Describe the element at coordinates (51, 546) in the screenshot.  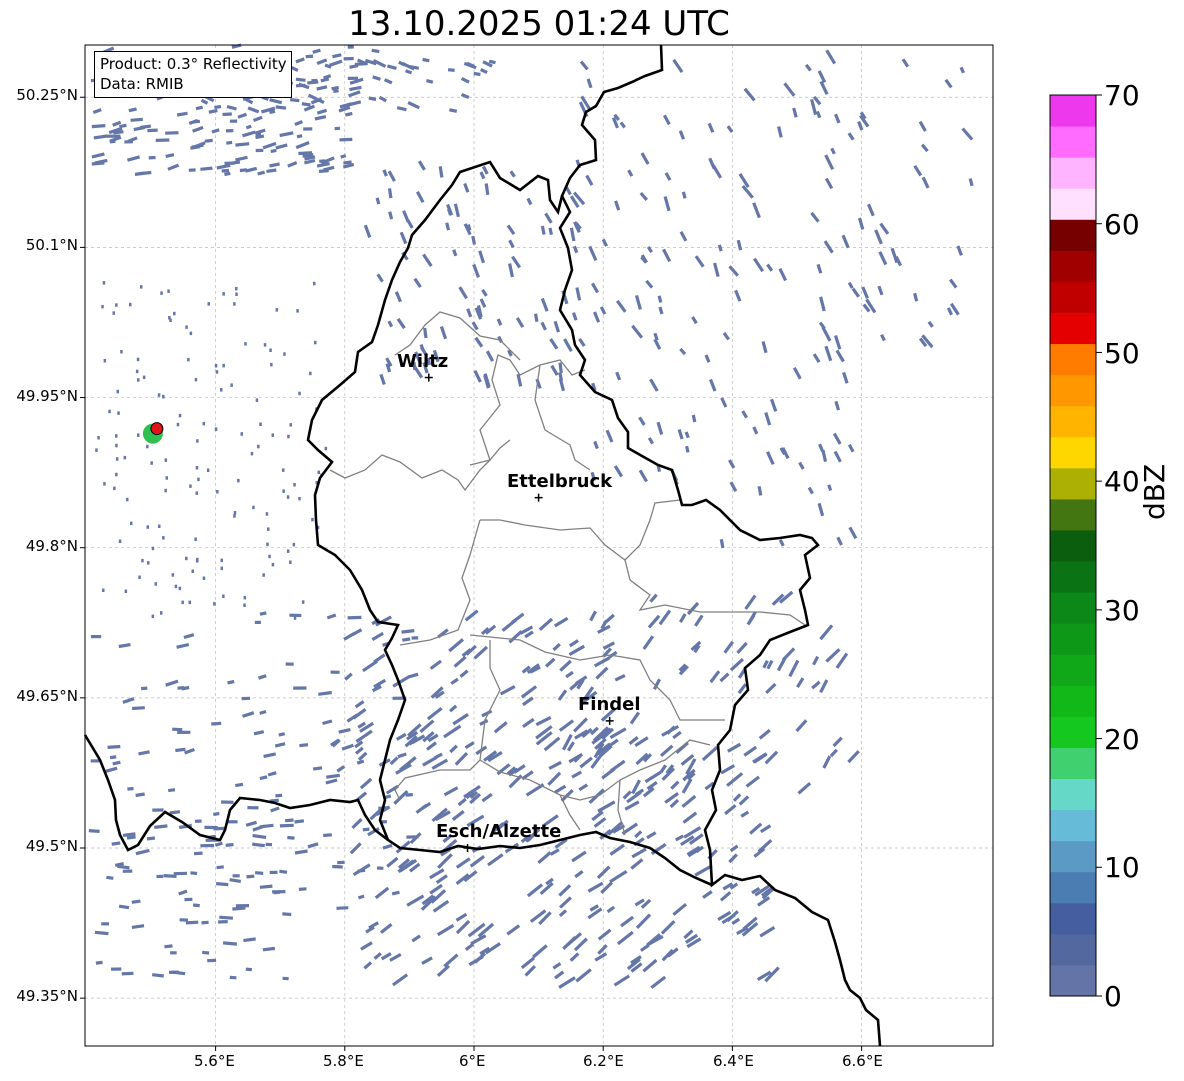
I see `lat-label-49-8: 49.8°N` at that location.